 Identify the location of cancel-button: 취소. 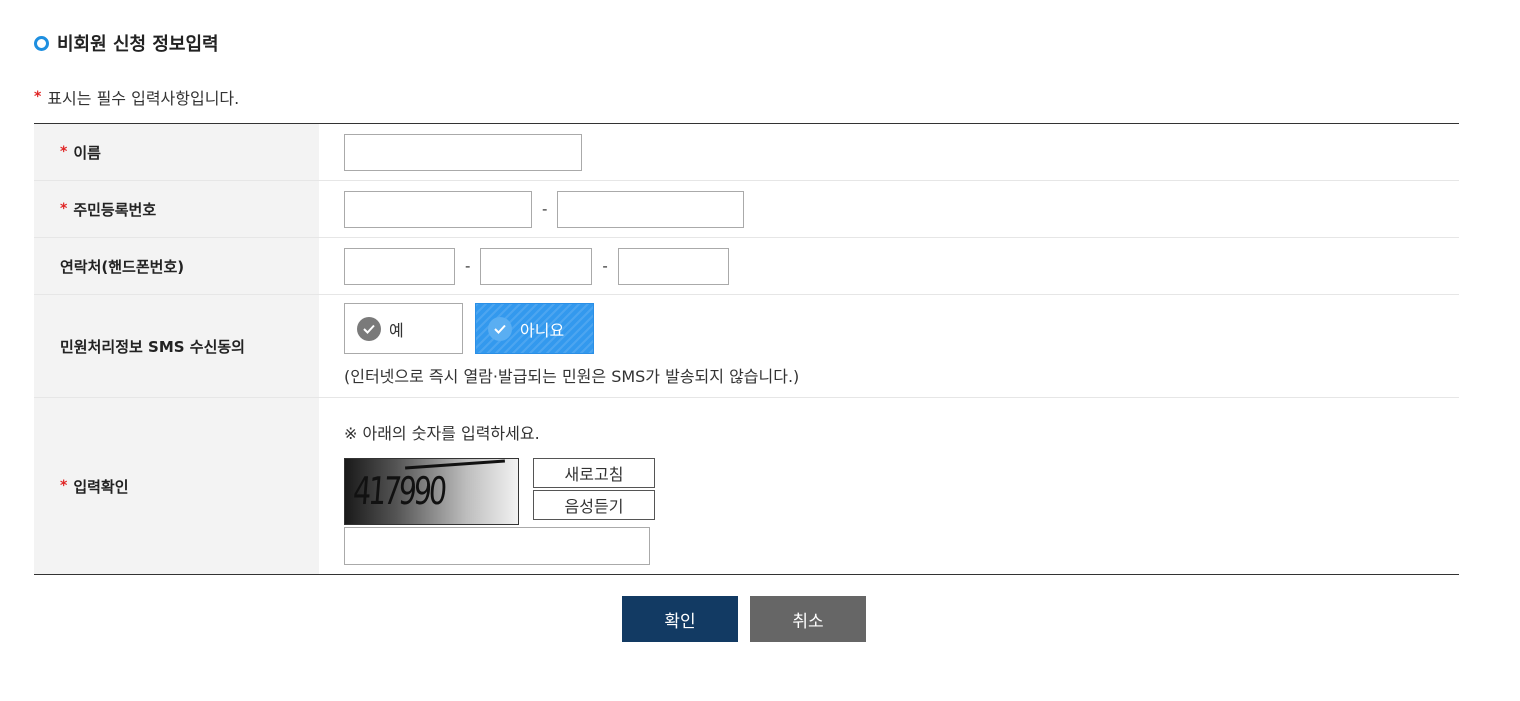
(808, 619).